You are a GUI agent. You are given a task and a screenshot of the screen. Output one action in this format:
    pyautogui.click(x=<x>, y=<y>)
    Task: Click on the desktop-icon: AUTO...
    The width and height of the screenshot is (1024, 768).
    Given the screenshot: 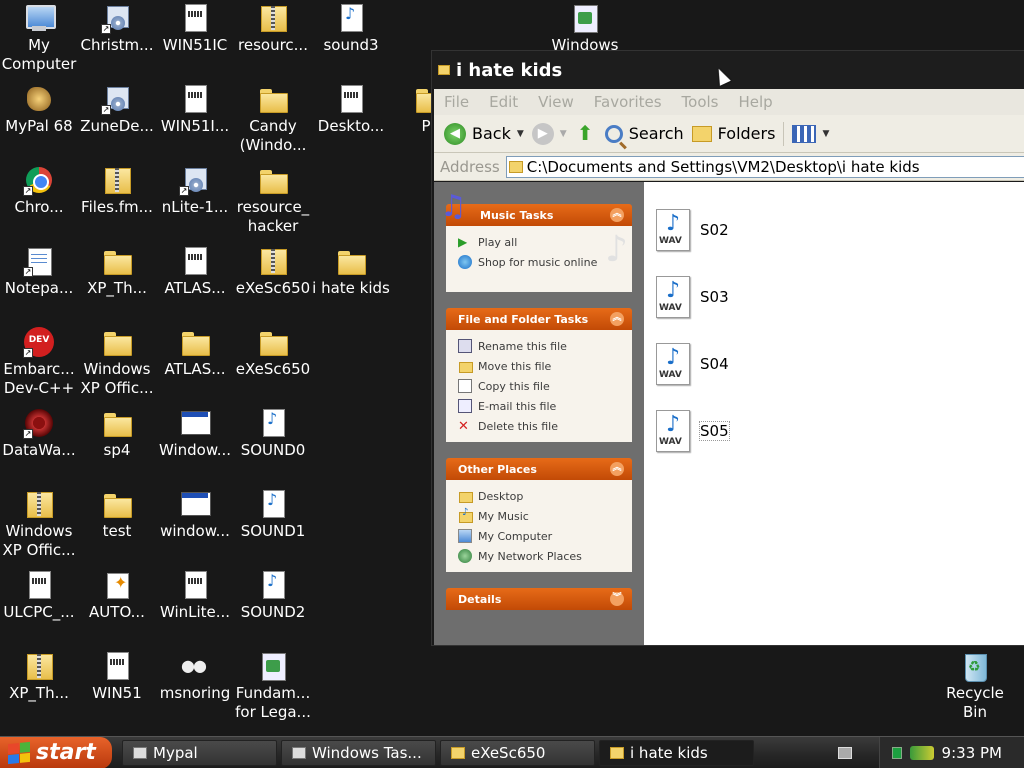 What is the action you would take?
    pyautogui.click(x=117, y=595)
    